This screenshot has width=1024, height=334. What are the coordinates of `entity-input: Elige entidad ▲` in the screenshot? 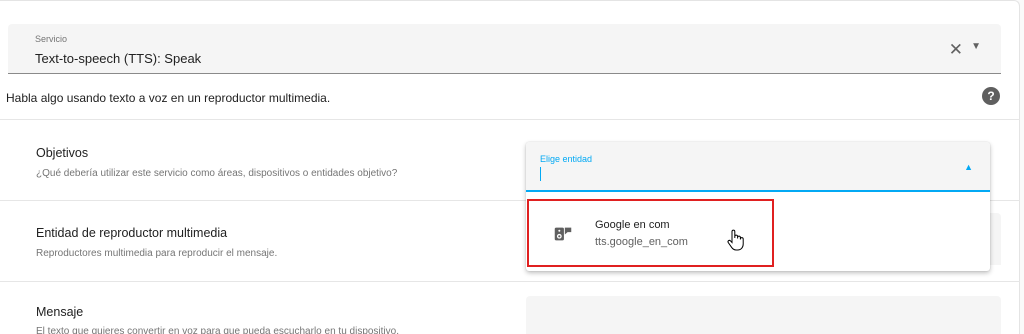 It's located at (758, 167).